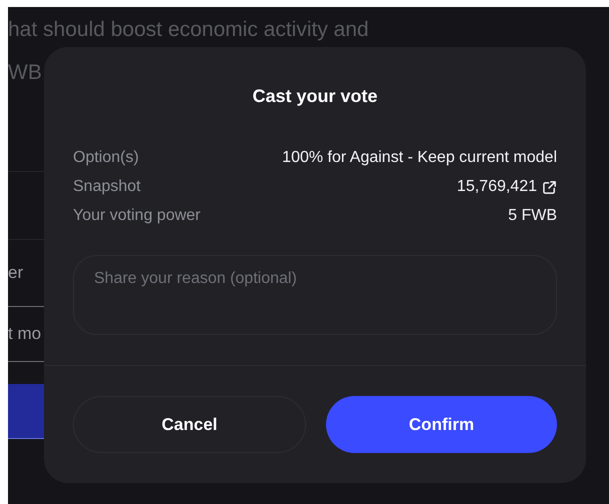  What do you see at coordinates (25, 334) in the screenshot?
I see `row-text: t mo` at bounding box center [25, 334].